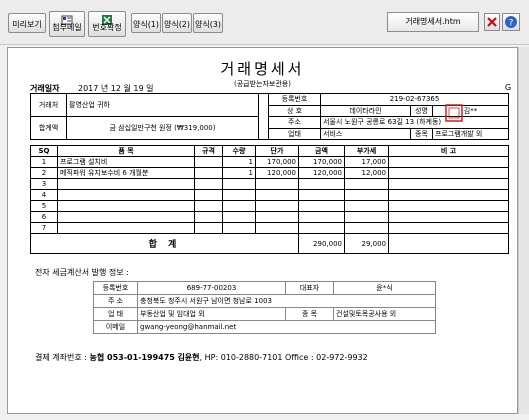  I want to click on cell-sq: 5, so click(44, 206).